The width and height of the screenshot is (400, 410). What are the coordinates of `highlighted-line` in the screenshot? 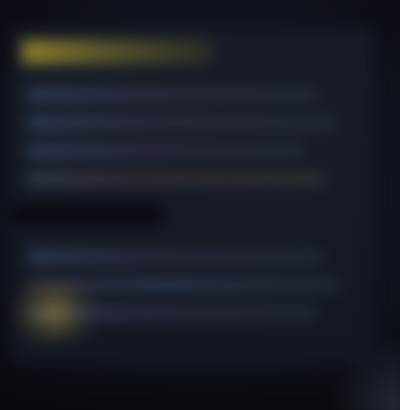 It's located at (117, 52).